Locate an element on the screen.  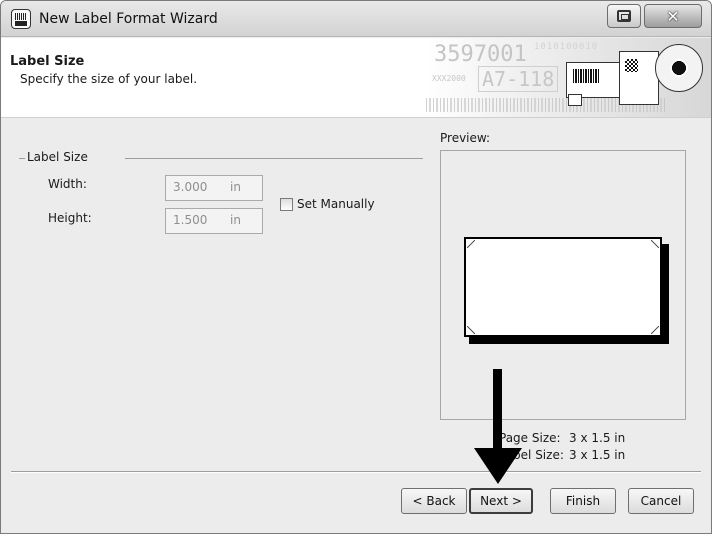
header-banner-image: 3597001 XXX2000 A7-118 1010100010 is located at coordinates (568, 77).